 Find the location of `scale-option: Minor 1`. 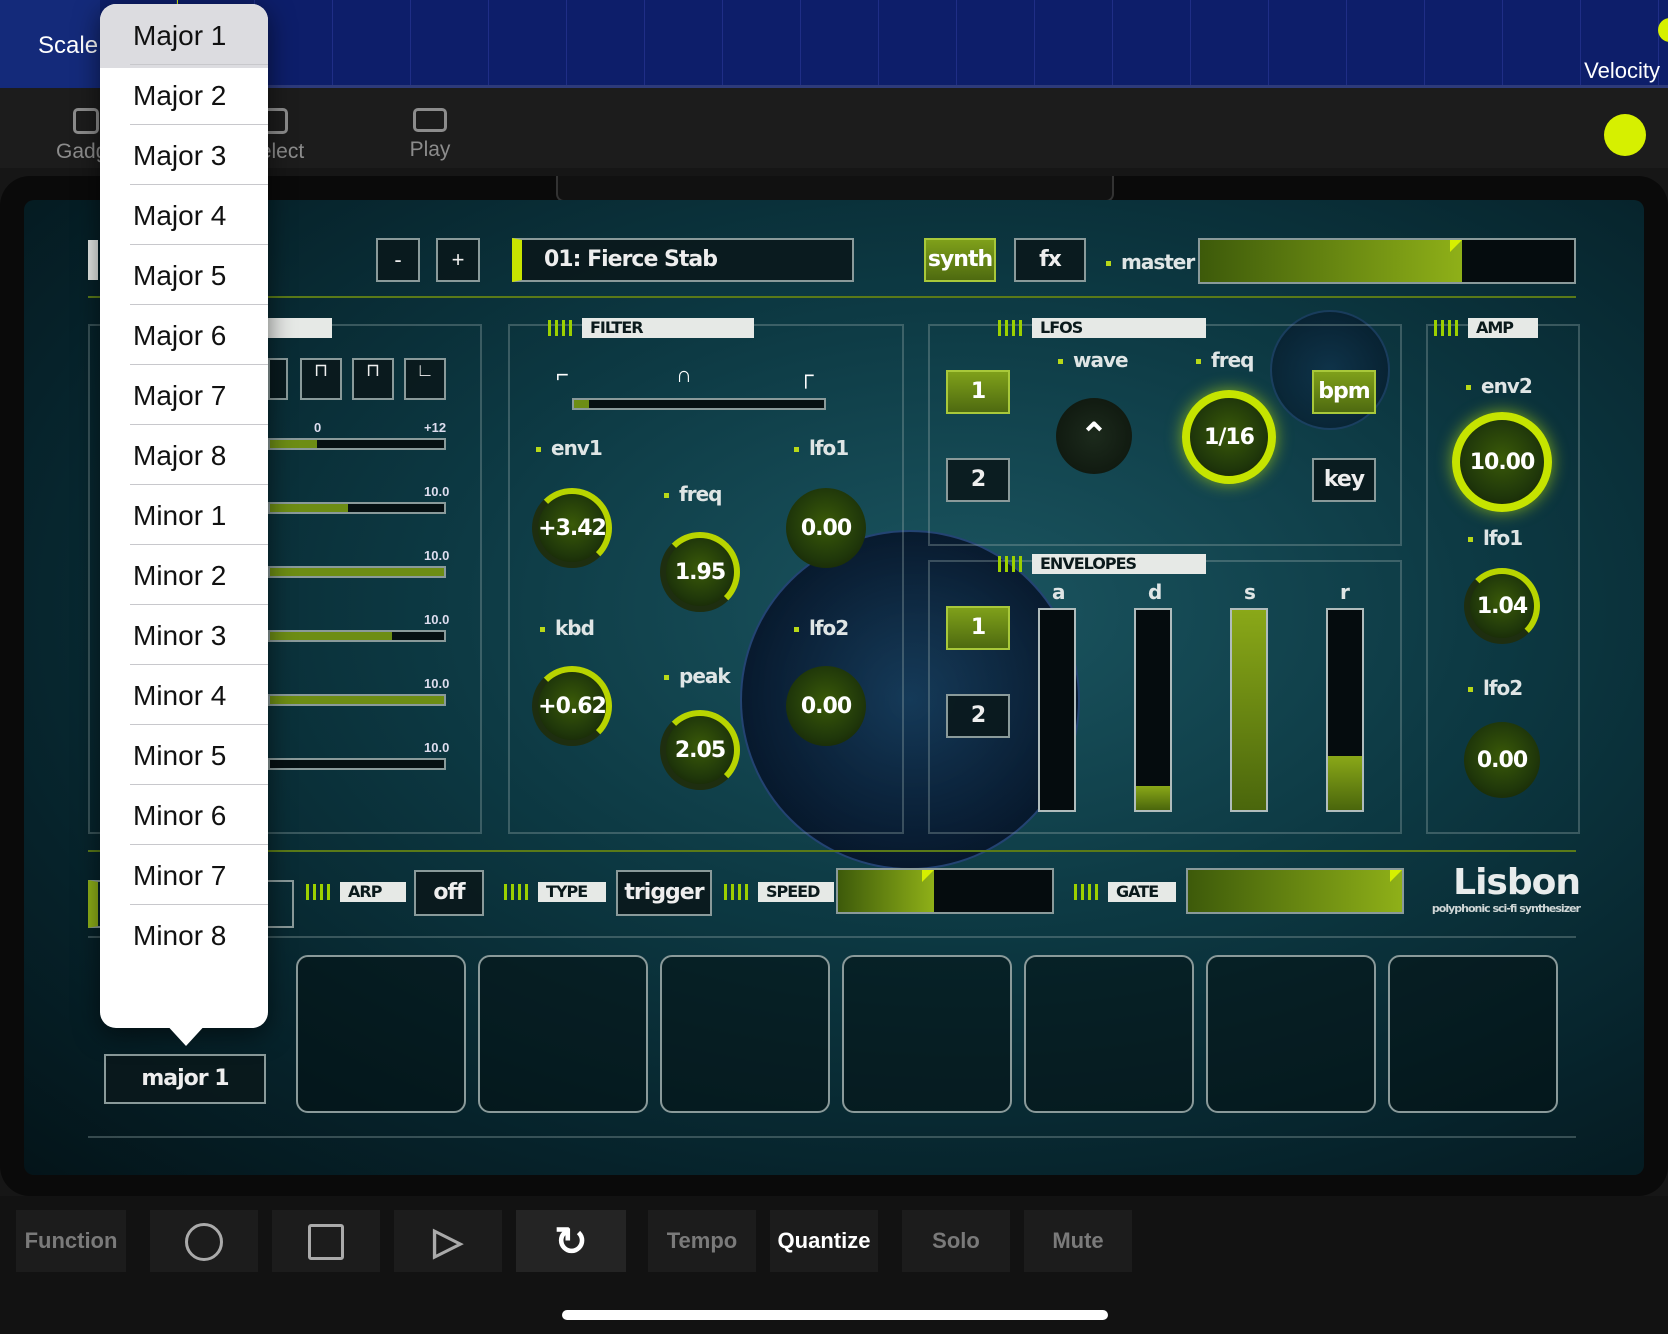

scale-option: Minor 1 is located at coordinates (184, 516).